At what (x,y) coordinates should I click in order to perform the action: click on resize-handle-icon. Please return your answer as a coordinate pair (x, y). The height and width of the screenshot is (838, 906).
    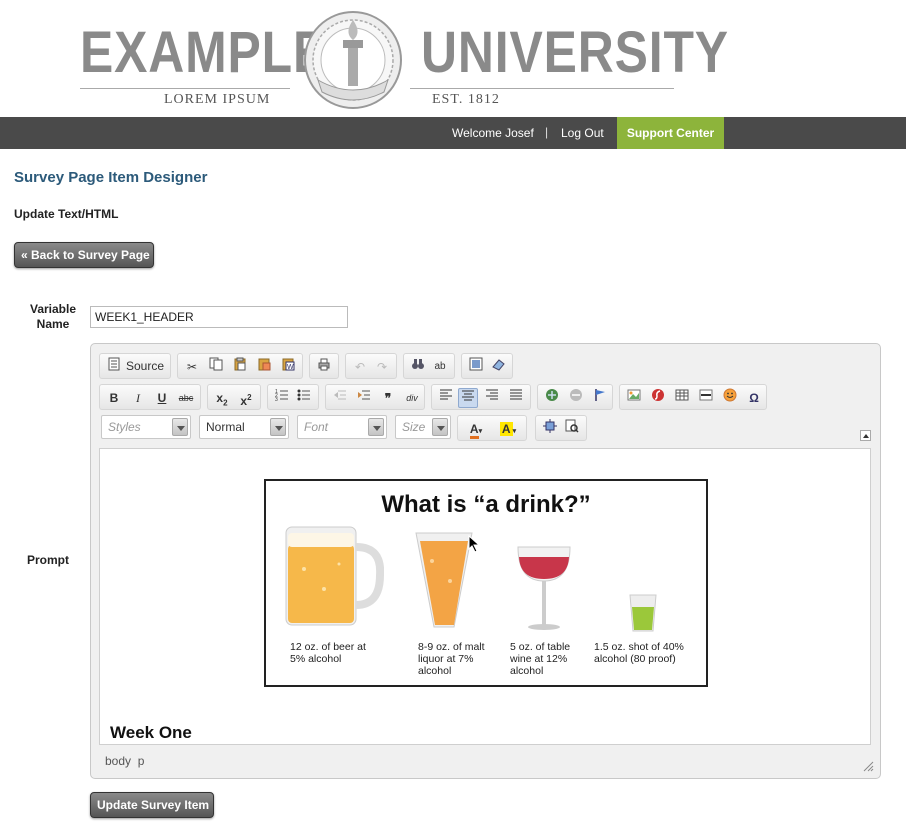
    Looking at the image, I should click on (868, 766).